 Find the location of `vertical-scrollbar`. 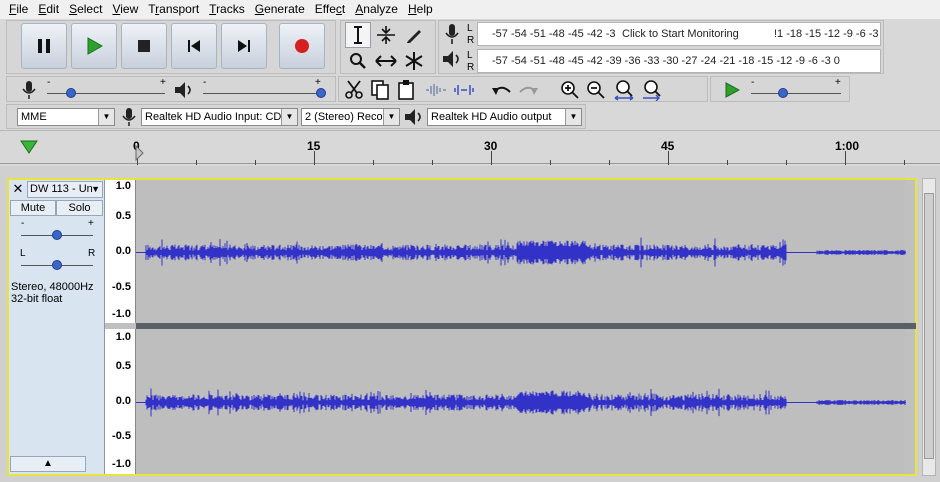

vertical-scrollbar is located at coordinates (929, 327).